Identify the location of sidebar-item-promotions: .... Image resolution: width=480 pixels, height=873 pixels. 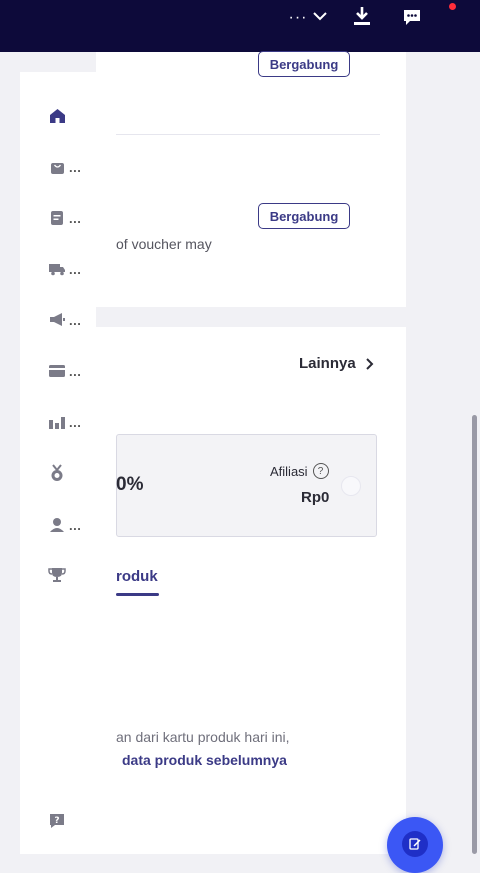
(68, 320).